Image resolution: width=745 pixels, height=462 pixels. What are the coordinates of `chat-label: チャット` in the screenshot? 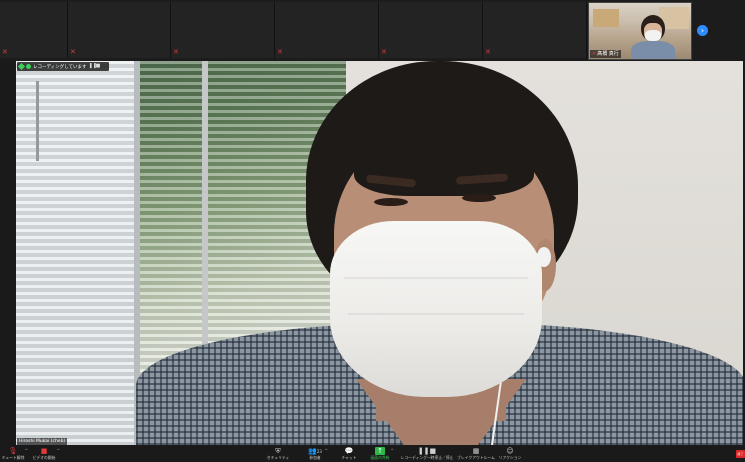 It's located at (349, 457).